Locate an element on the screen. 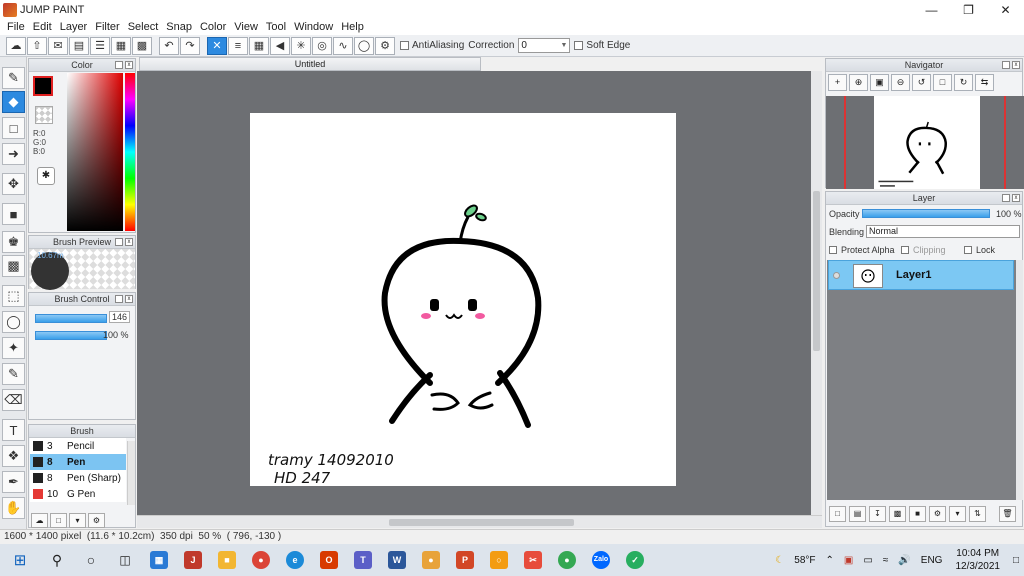  scrollbar-thumb is located at coordinates (481, 522).